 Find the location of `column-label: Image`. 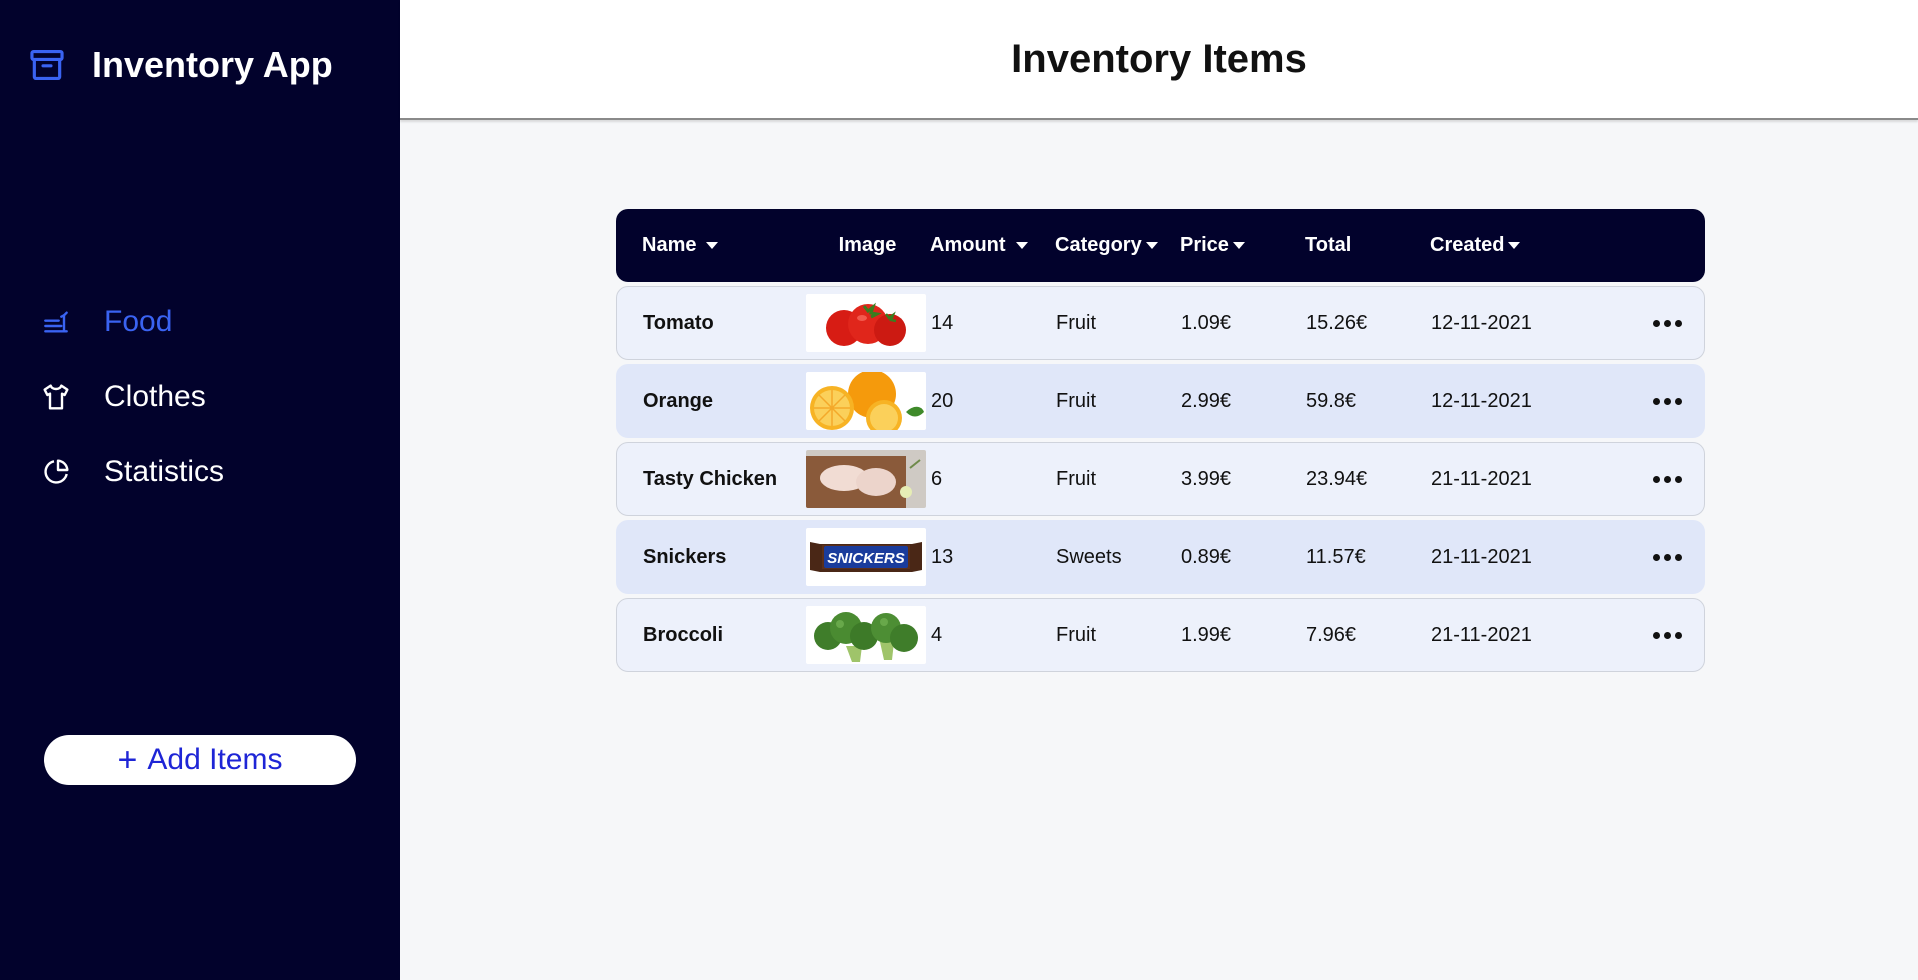

column-label: Image is located at coordinates (867, 245).